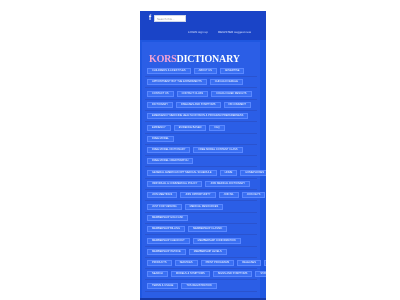 This screenshot has width=400, height=300. What do you see at coordinates (182, 172) in the screenshot?
I see `tag-link: GENERAL AMERICAN OPT MEDICAL SCHEDULE` at bounding box center [182, 172].